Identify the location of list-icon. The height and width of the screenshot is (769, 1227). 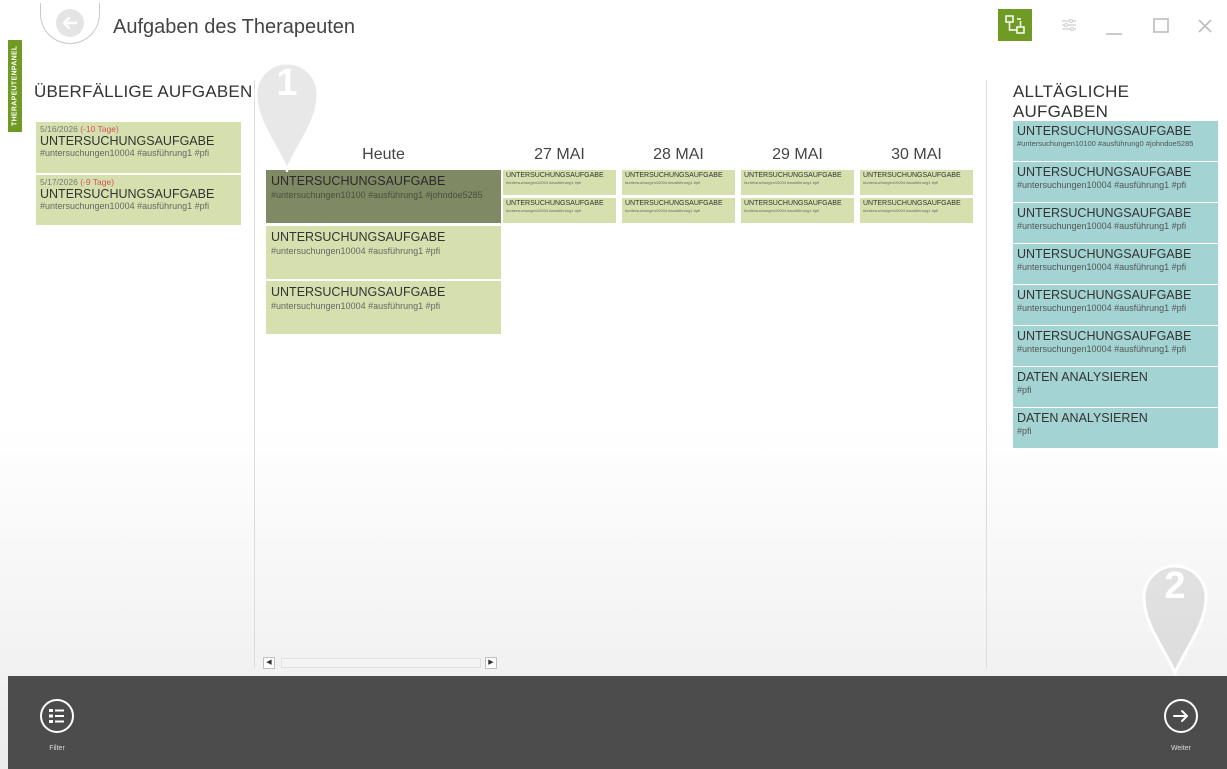
(56, 716).